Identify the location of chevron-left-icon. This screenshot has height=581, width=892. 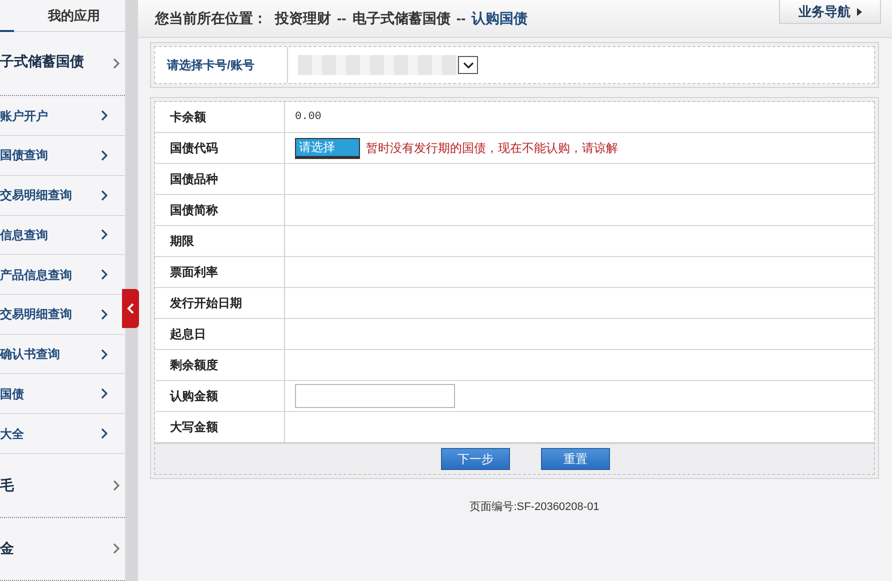
(130, 308).